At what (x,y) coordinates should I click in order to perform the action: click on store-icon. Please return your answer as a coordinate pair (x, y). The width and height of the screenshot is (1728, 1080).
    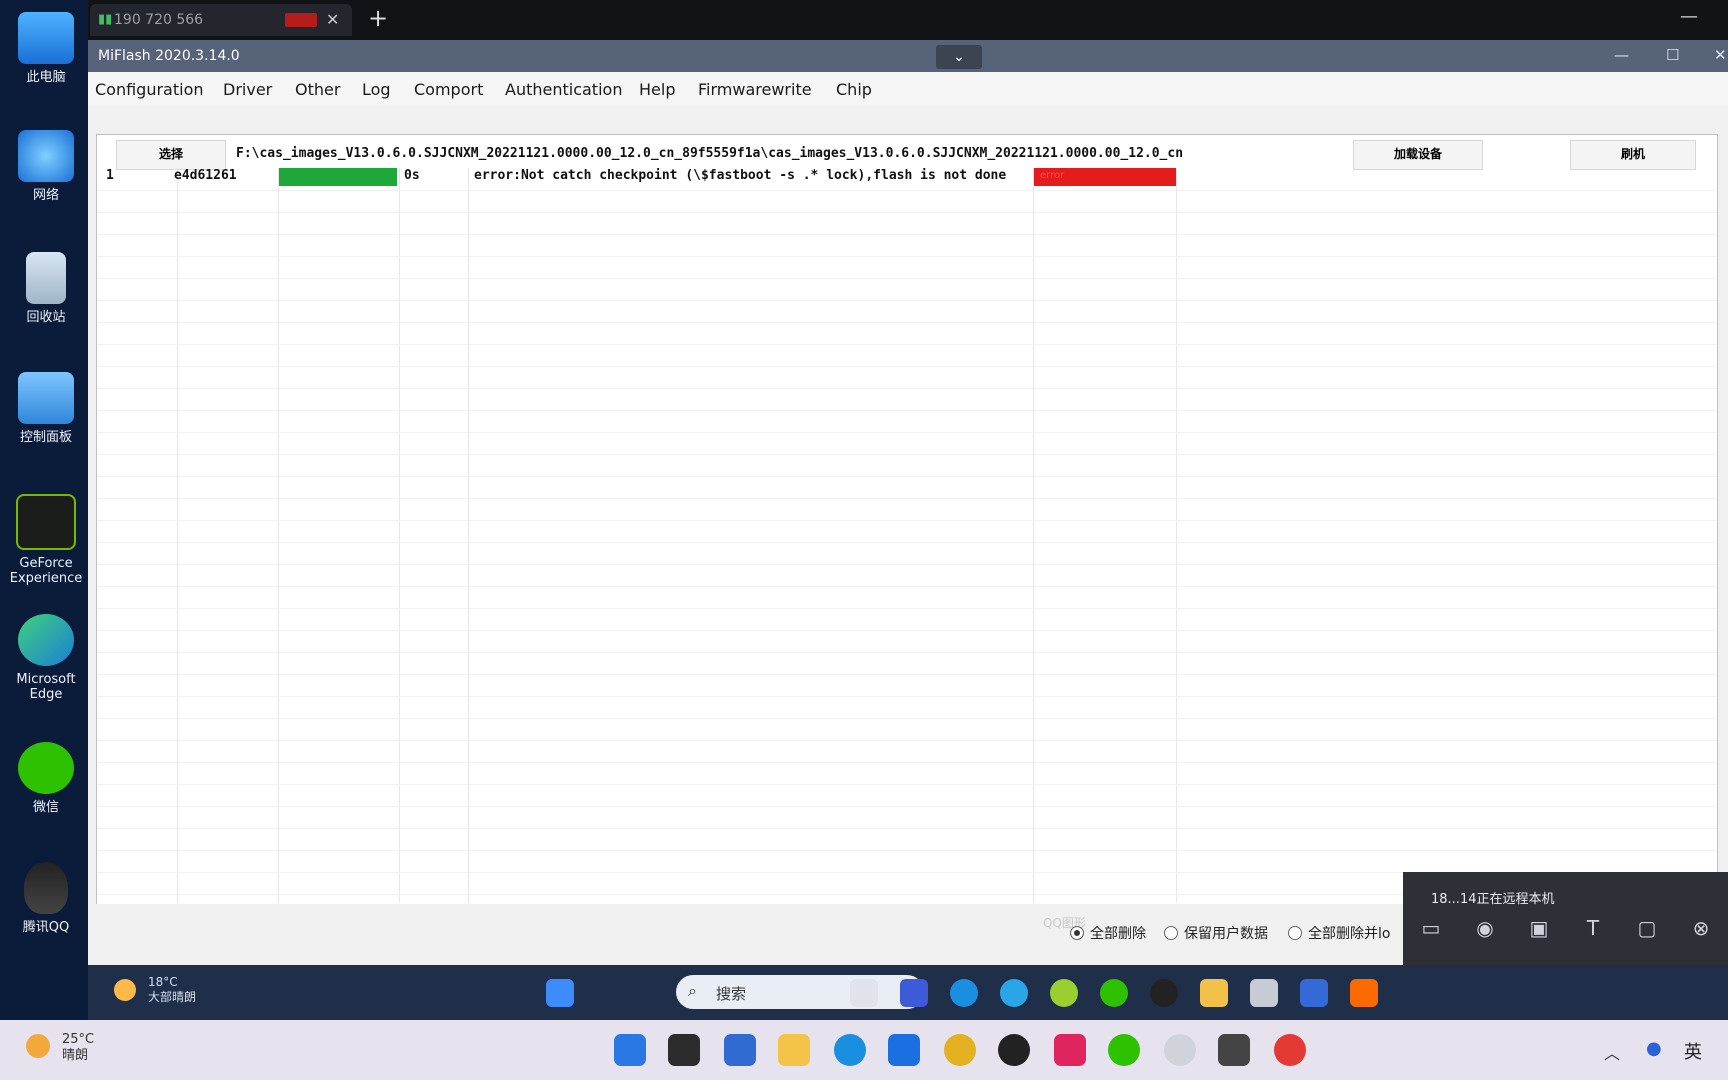
    Looking at the image, I should click on (740, 1050).